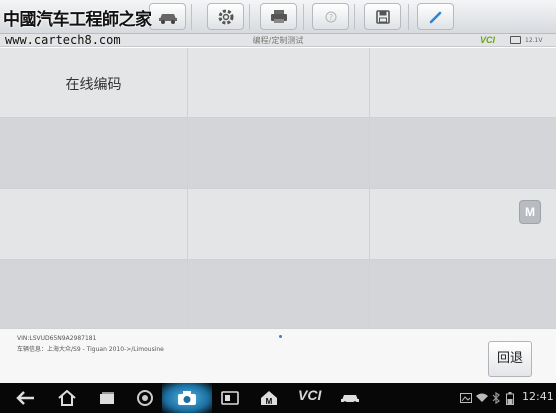 The image size is (556, 413). Describe the element at coordinates (77, 20) in the screenshot. I see `watermark-site-name: 中國汽车工程師之家` at that location.